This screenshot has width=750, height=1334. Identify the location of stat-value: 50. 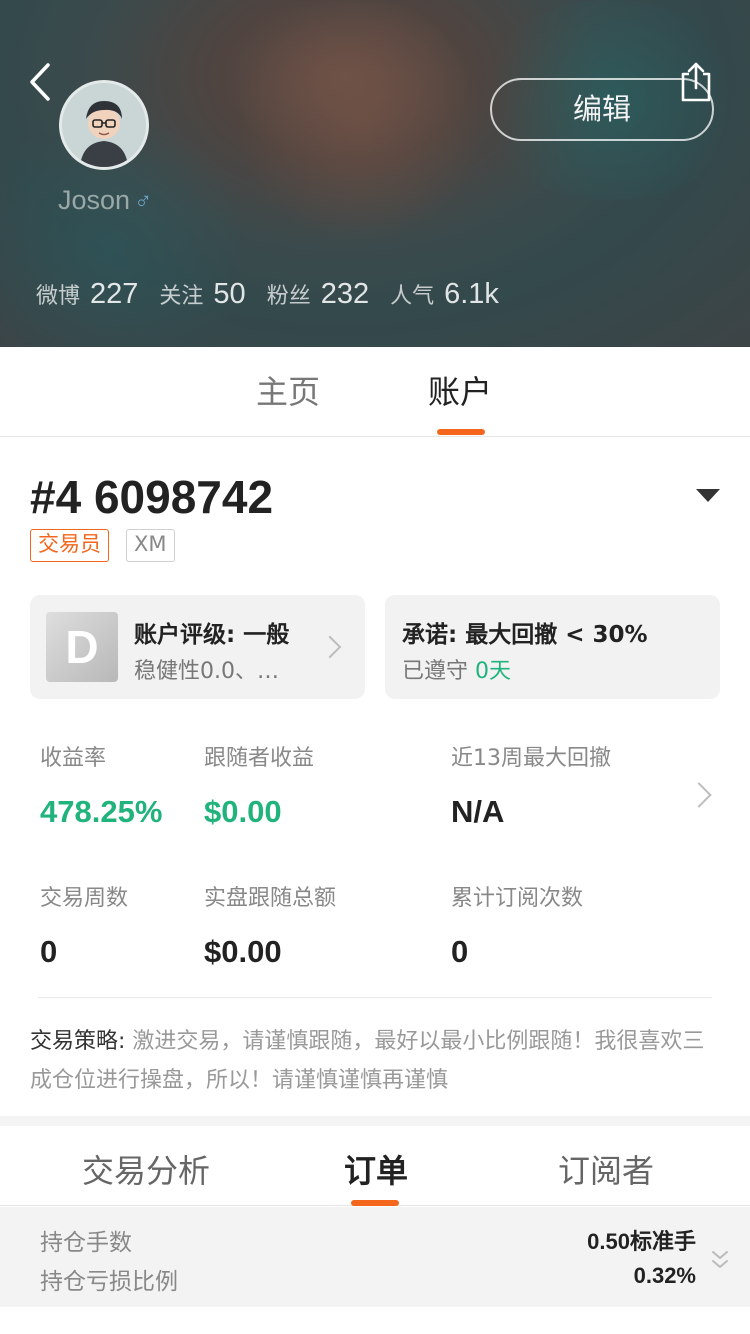
(229, 294).